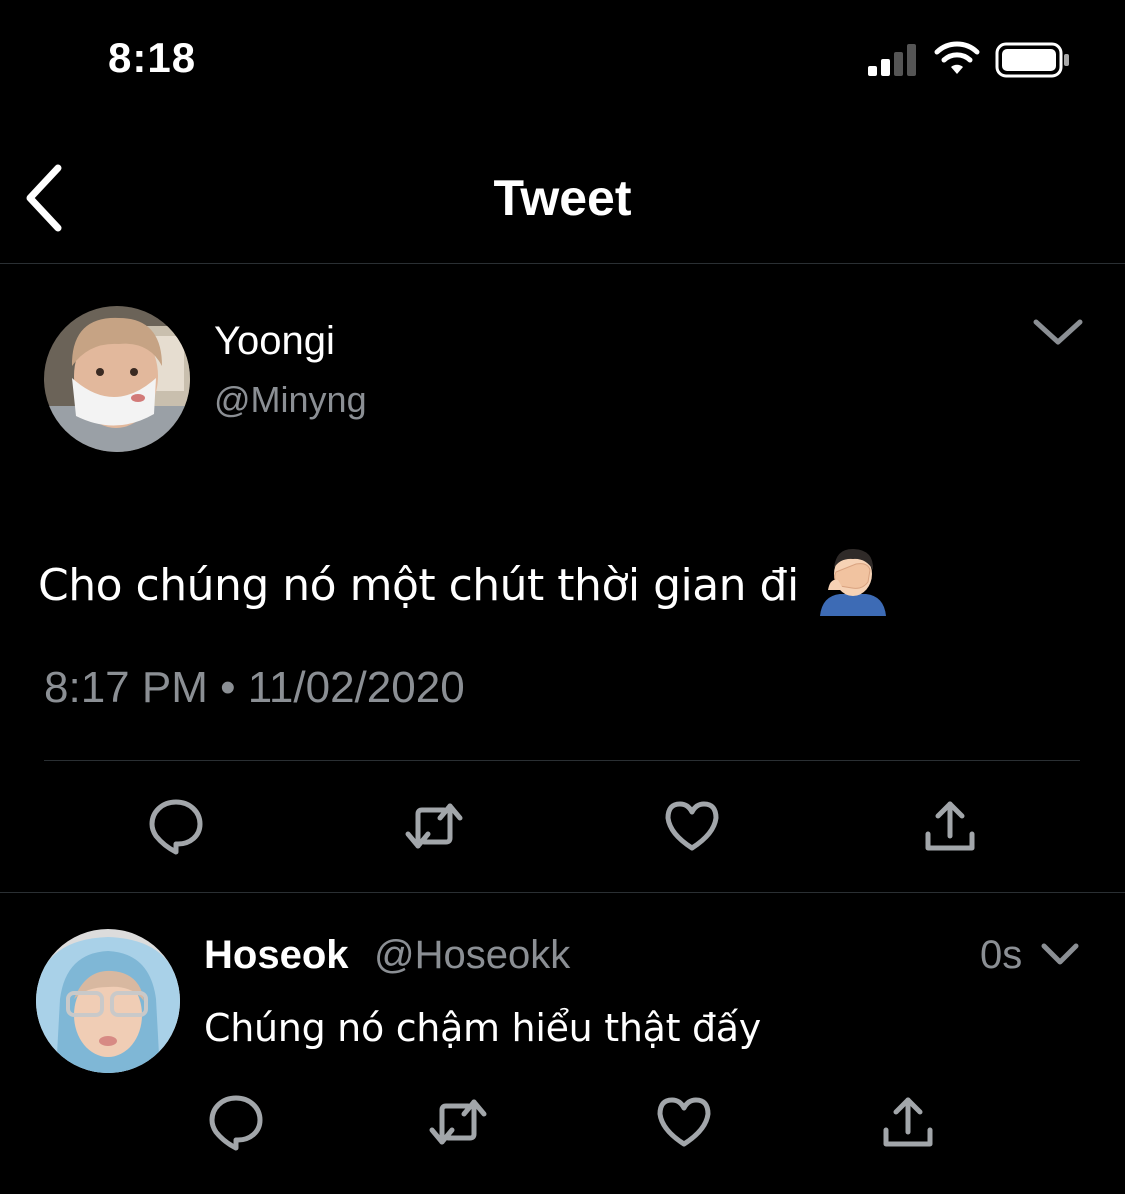 Image resolution: width=1125 pixels, height=1194 pixels. What do you see at coordinates (562, 892) in the screenshot?
I see `section-divider` at bounding box center [562, 892].